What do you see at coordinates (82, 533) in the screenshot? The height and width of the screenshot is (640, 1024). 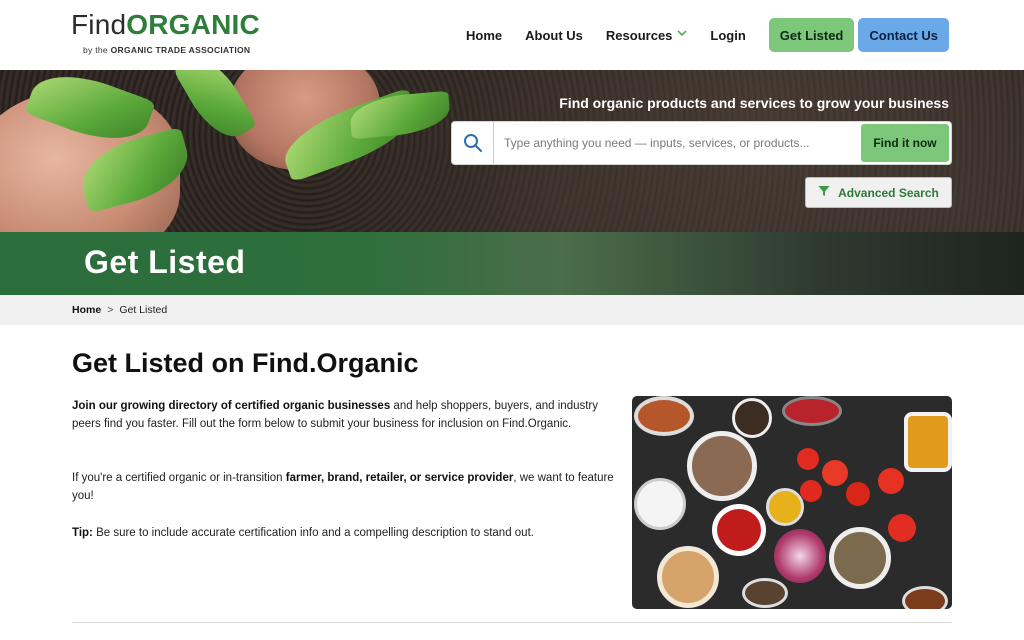 I see `tip-label: Tip:` at bounding box center [82, 533].